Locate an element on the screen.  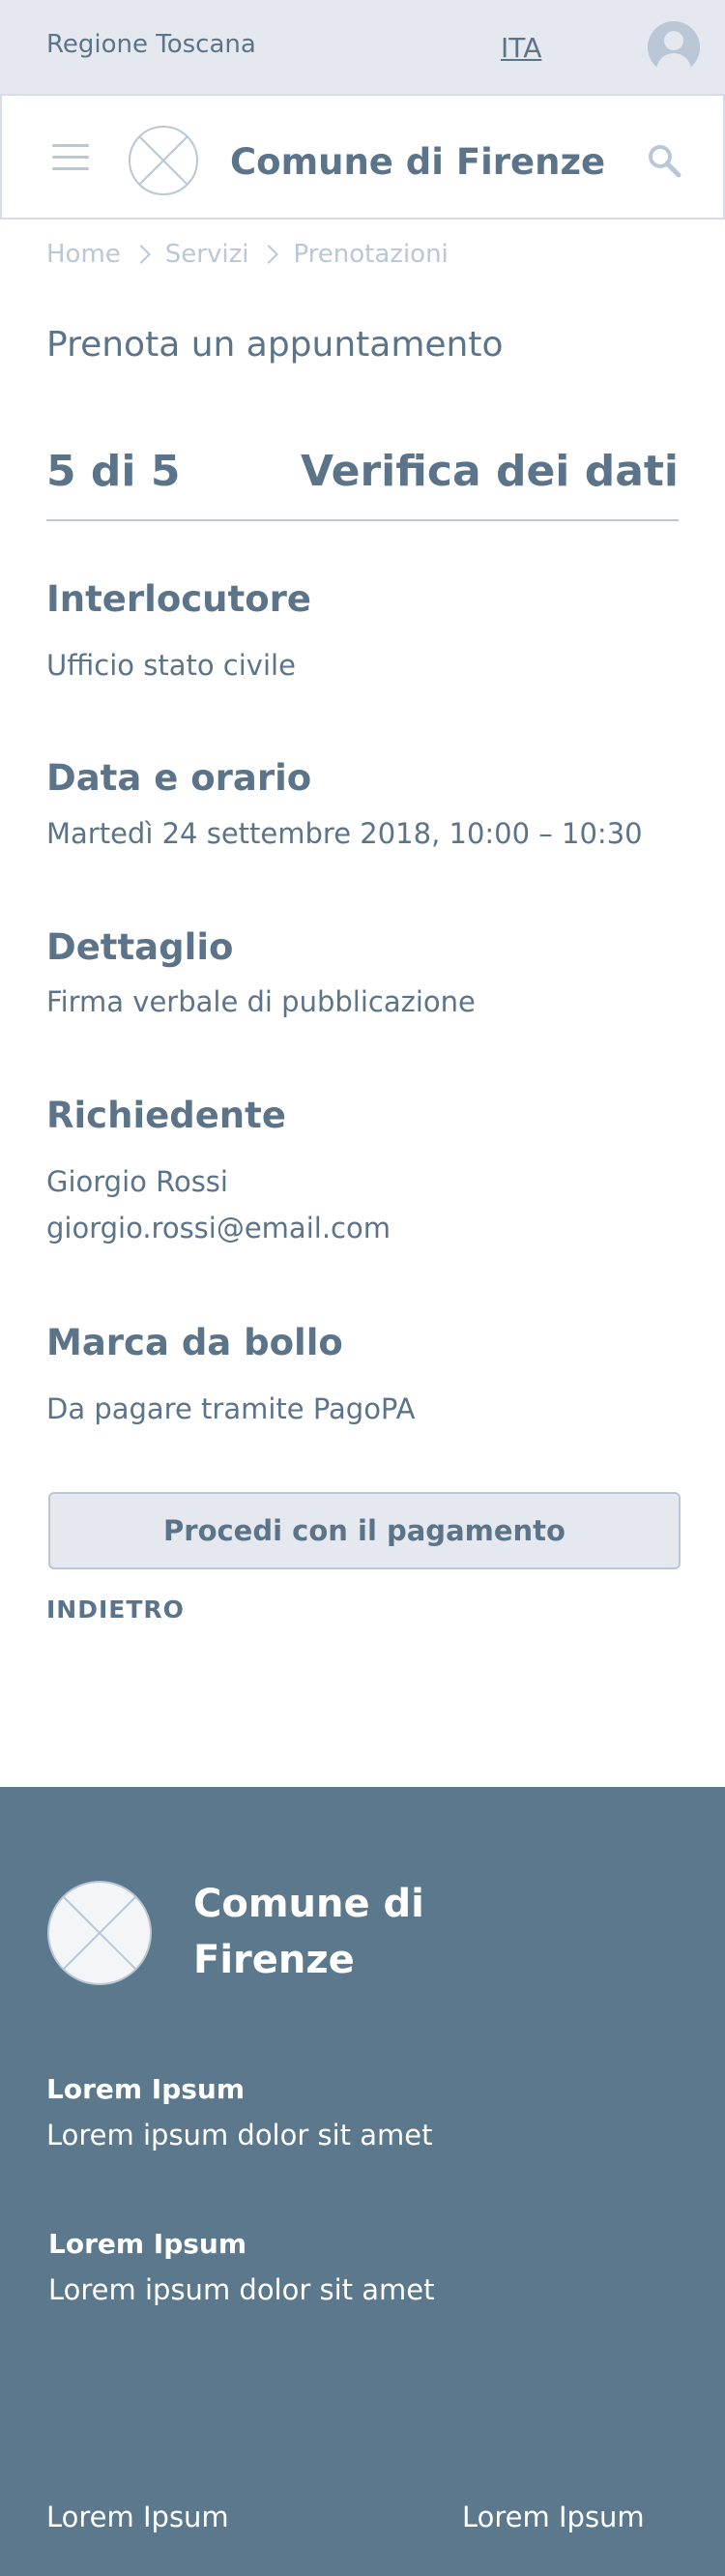
applicant-title: Richiedente is located at coordinates (166, 1115).